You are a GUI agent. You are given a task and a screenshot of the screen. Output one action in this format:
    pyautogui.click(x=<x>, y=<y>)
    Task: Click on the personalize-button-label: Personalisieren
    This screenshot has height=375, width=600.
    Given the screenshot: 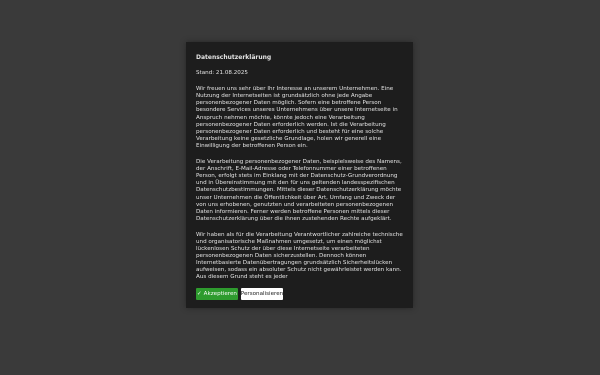 What is the action you would take?
    pyautogui.click(x=262, y=294)
    